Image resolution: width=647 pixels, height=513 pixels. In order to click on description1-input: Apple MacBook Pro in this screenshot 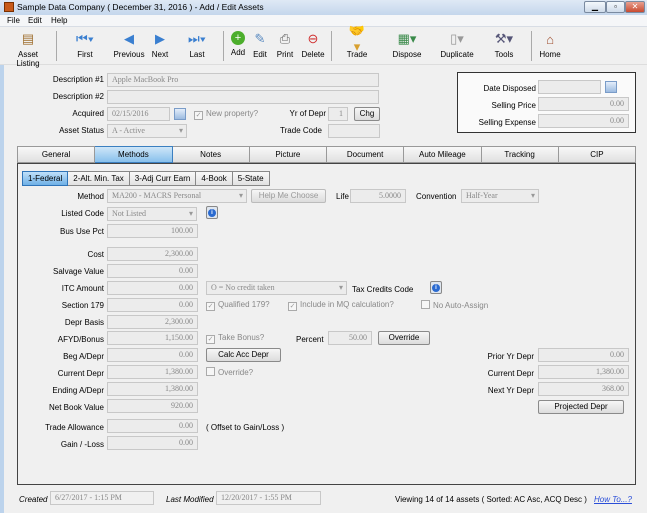, I will do `click(243, 80)`.